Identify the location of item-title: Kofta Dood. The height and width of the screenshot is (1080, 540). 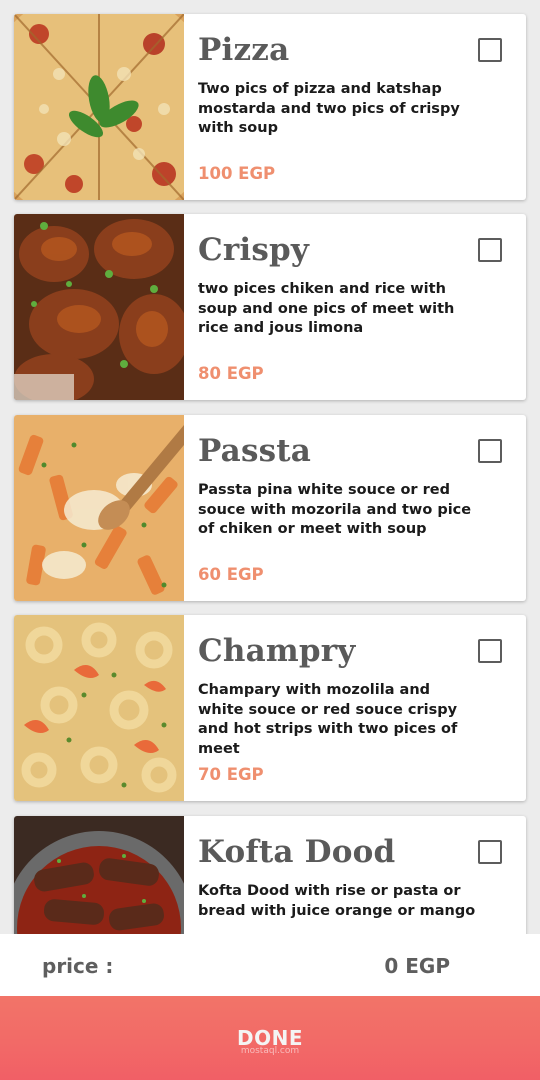
(297, 852).